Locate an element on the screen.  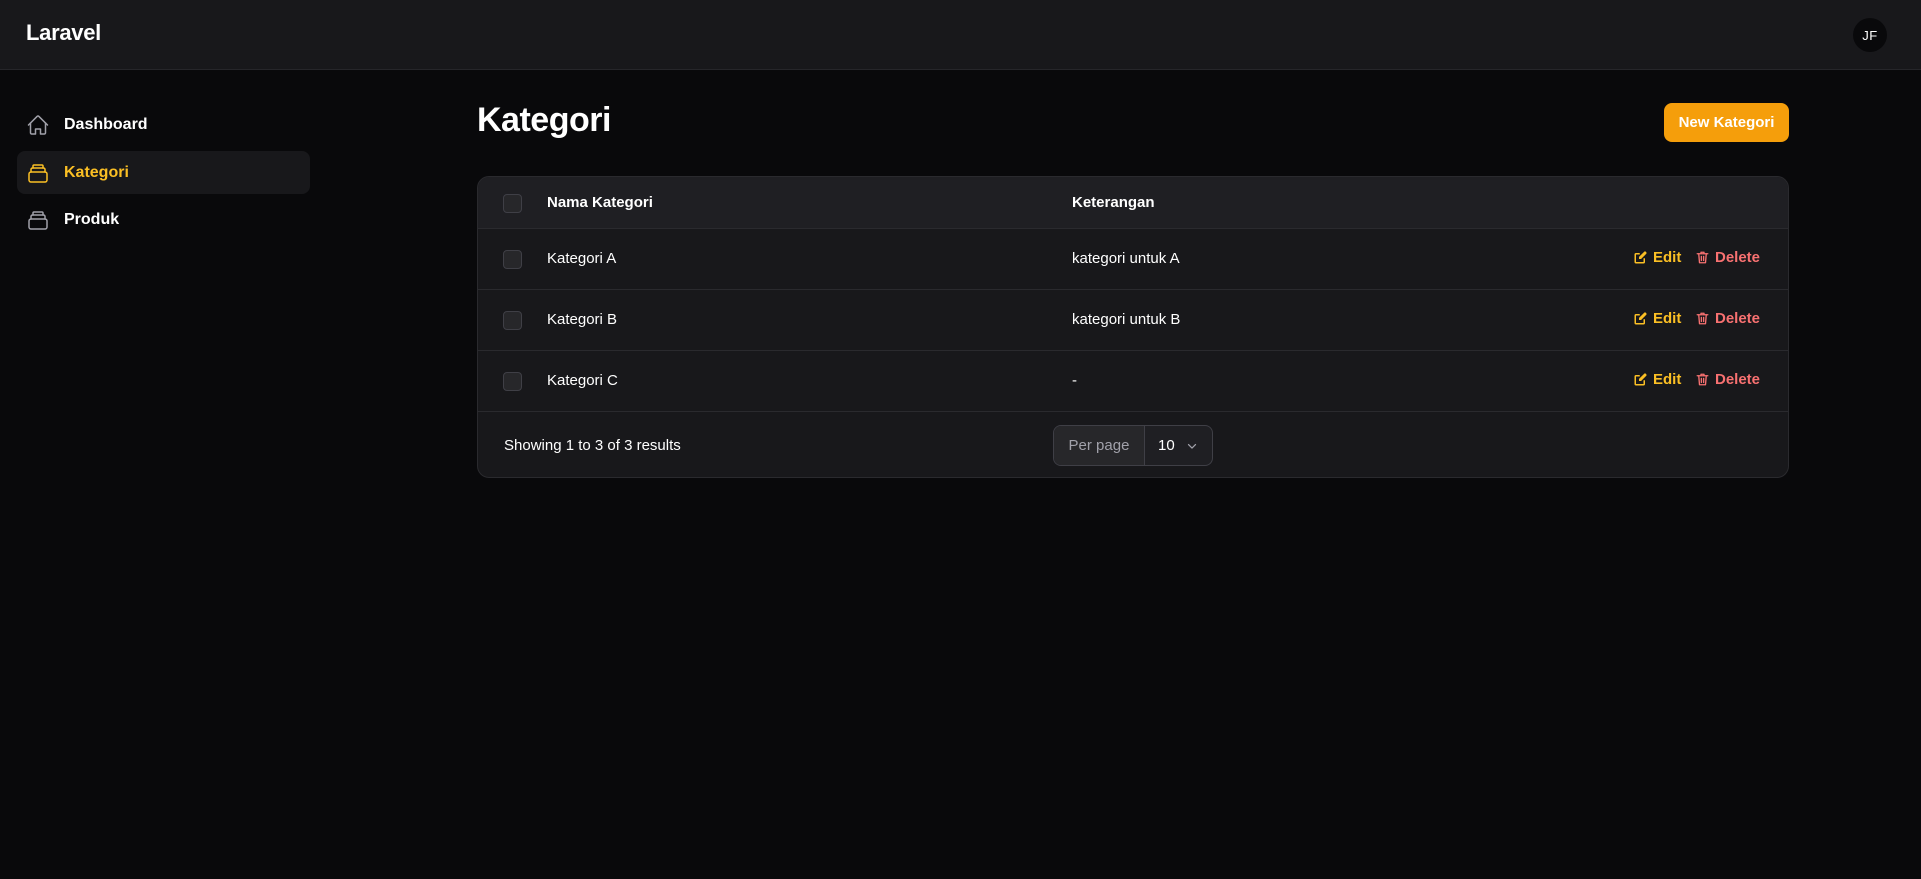
per-page-control: Per page 10 is located at coordinates (1133, 445).